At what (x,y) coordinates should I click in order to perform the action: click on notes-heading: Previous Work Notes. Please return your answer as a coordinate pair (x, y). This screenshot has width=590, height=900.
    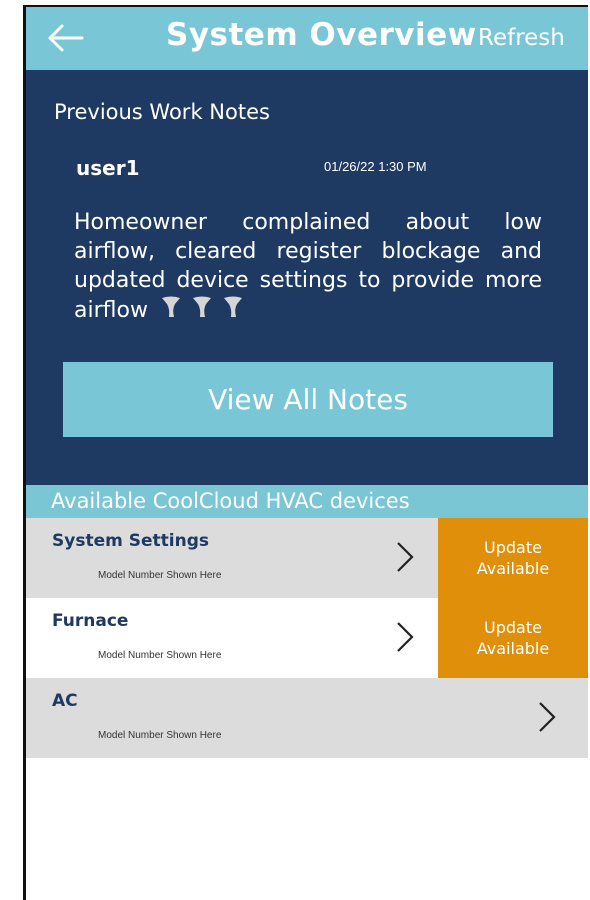
    Looking at the image, I should click on (162, 112).